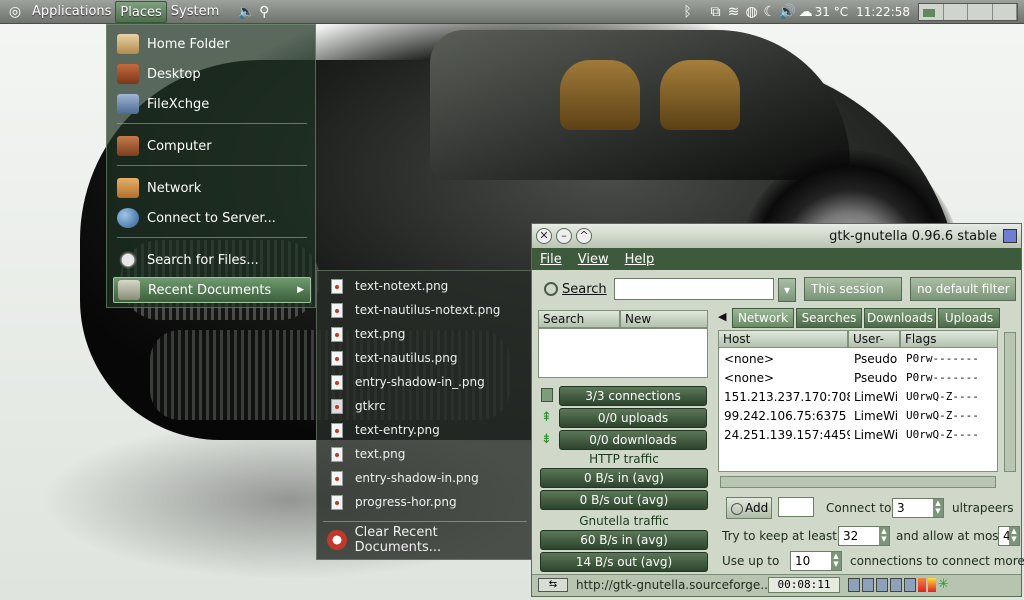 This screenshot has height=600, width=1024. I want to click on menu-item-network: Network, so click(212, 188).